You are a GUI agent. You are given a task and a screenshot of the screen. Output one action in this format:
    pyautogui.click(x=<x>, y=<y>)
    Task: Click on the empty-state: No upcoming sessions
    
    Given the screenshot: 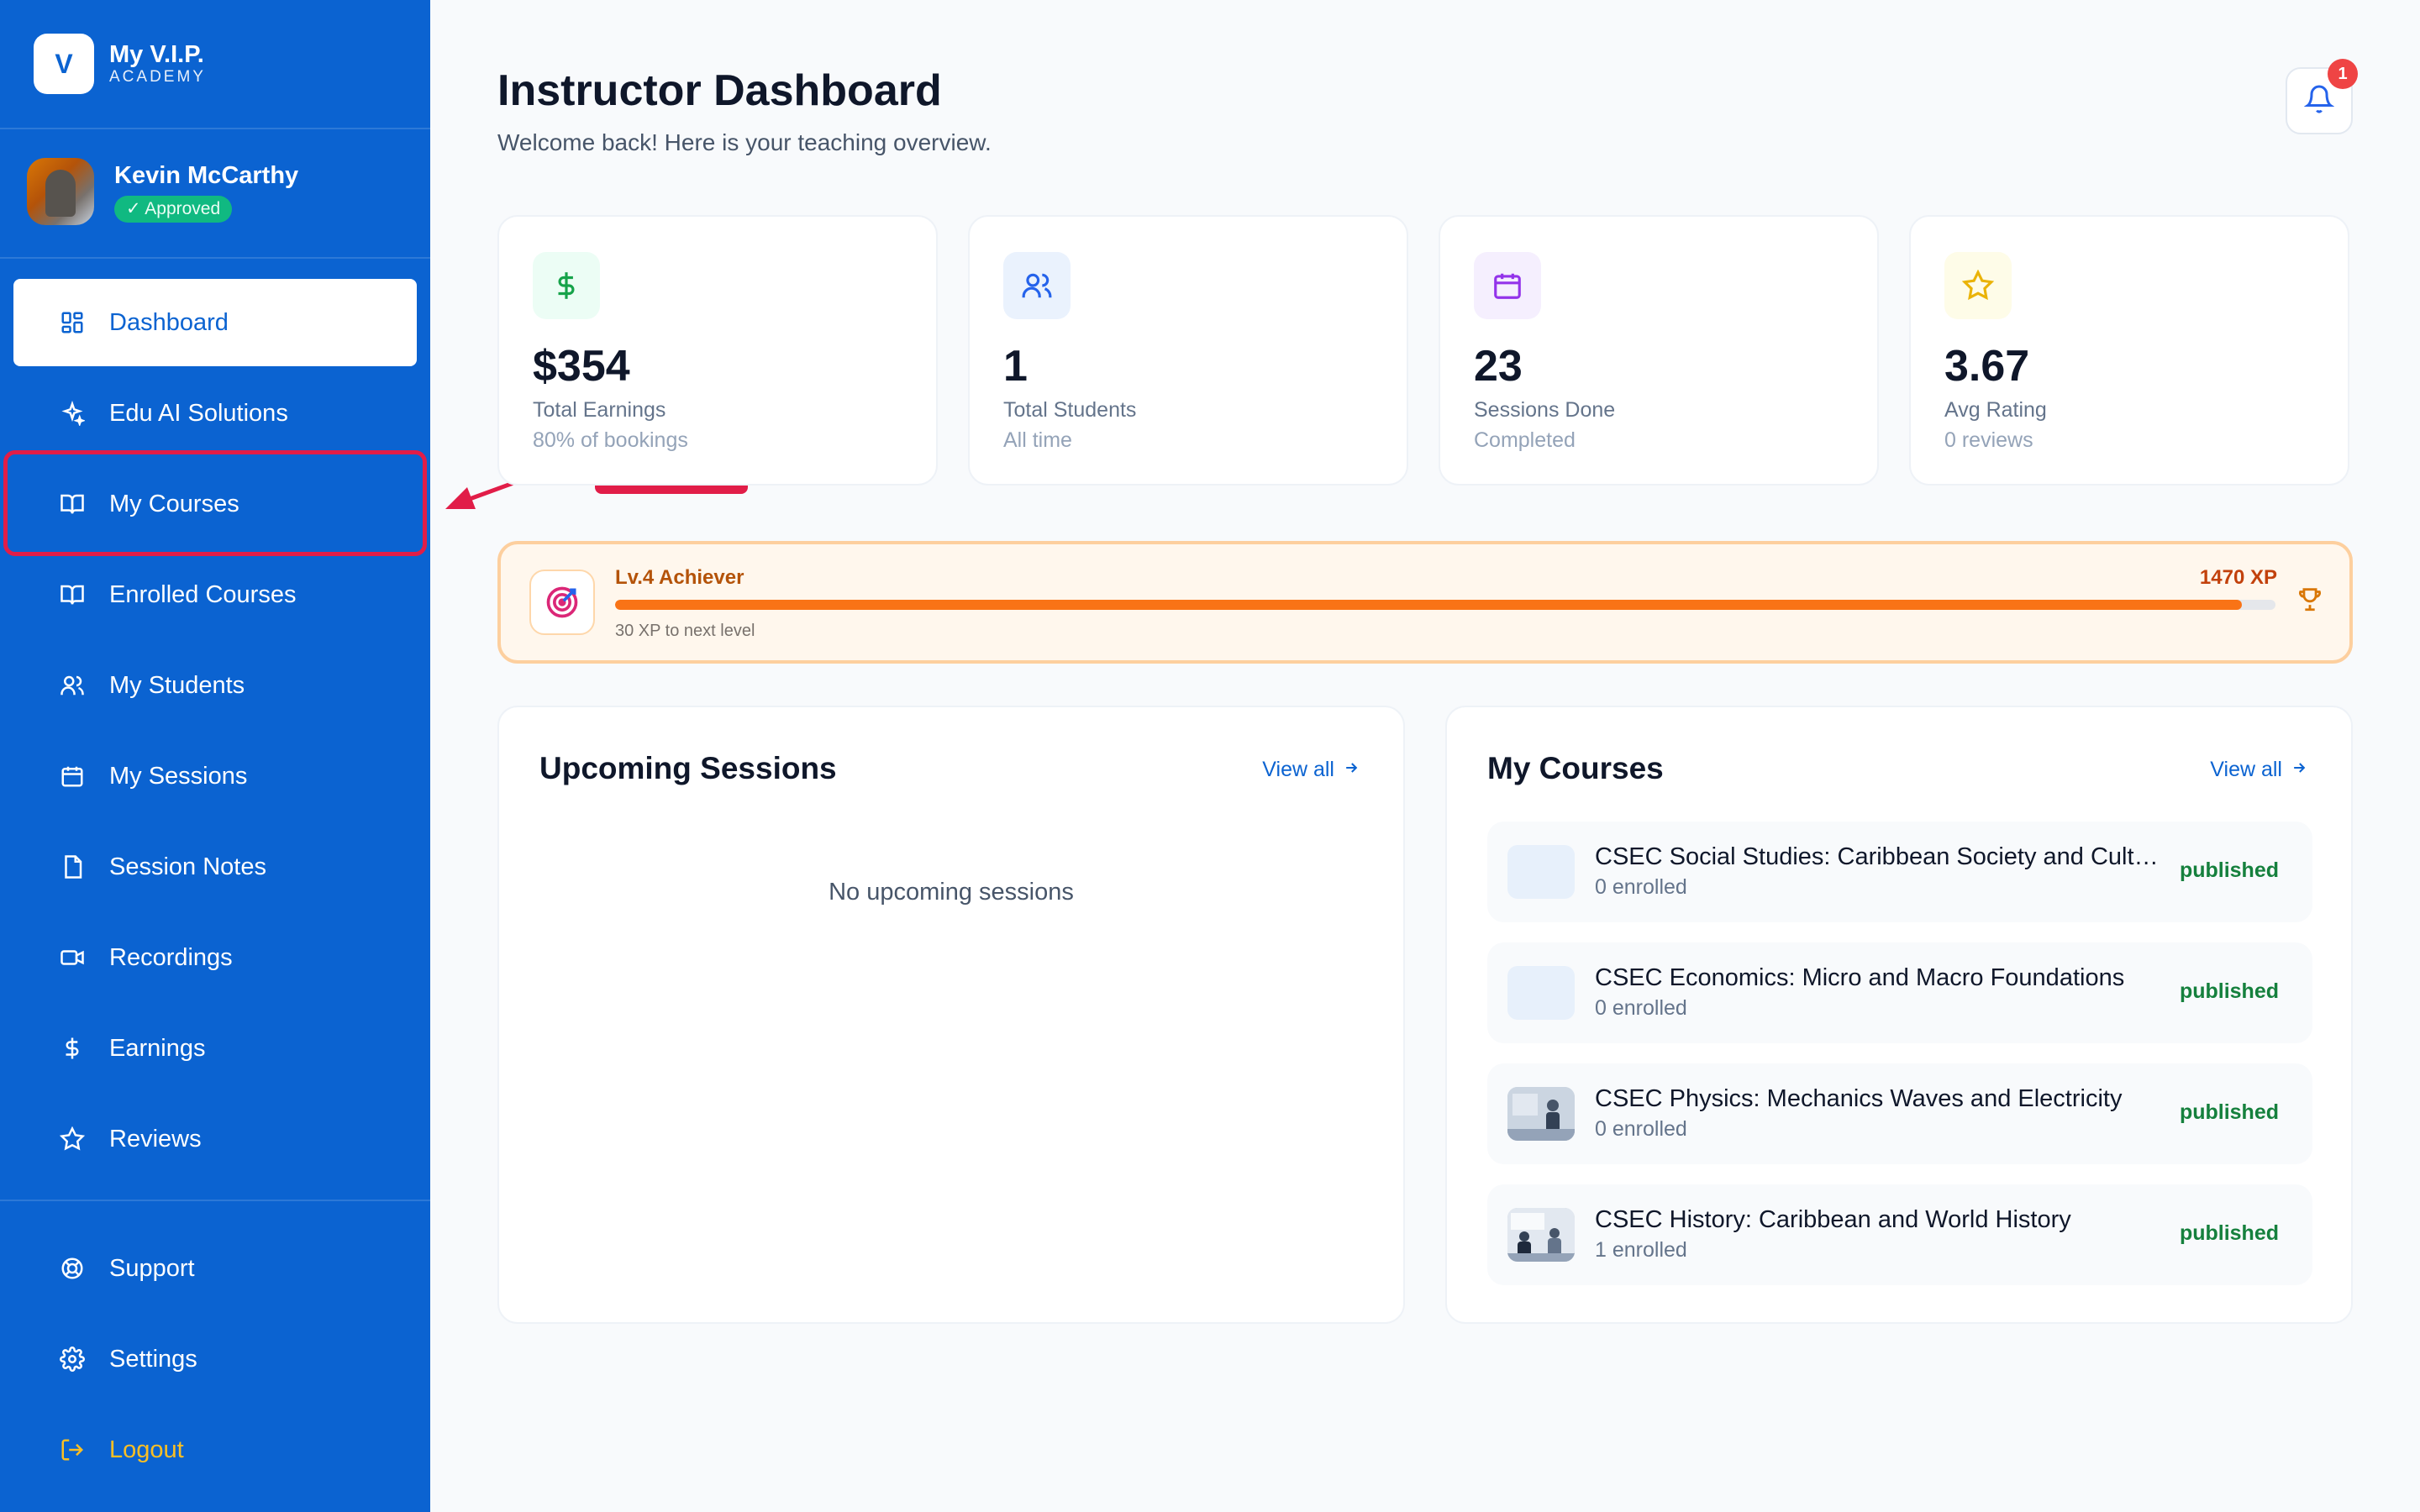 What is the action you would take?
    pyautogui.click(x=952, y=892)
    